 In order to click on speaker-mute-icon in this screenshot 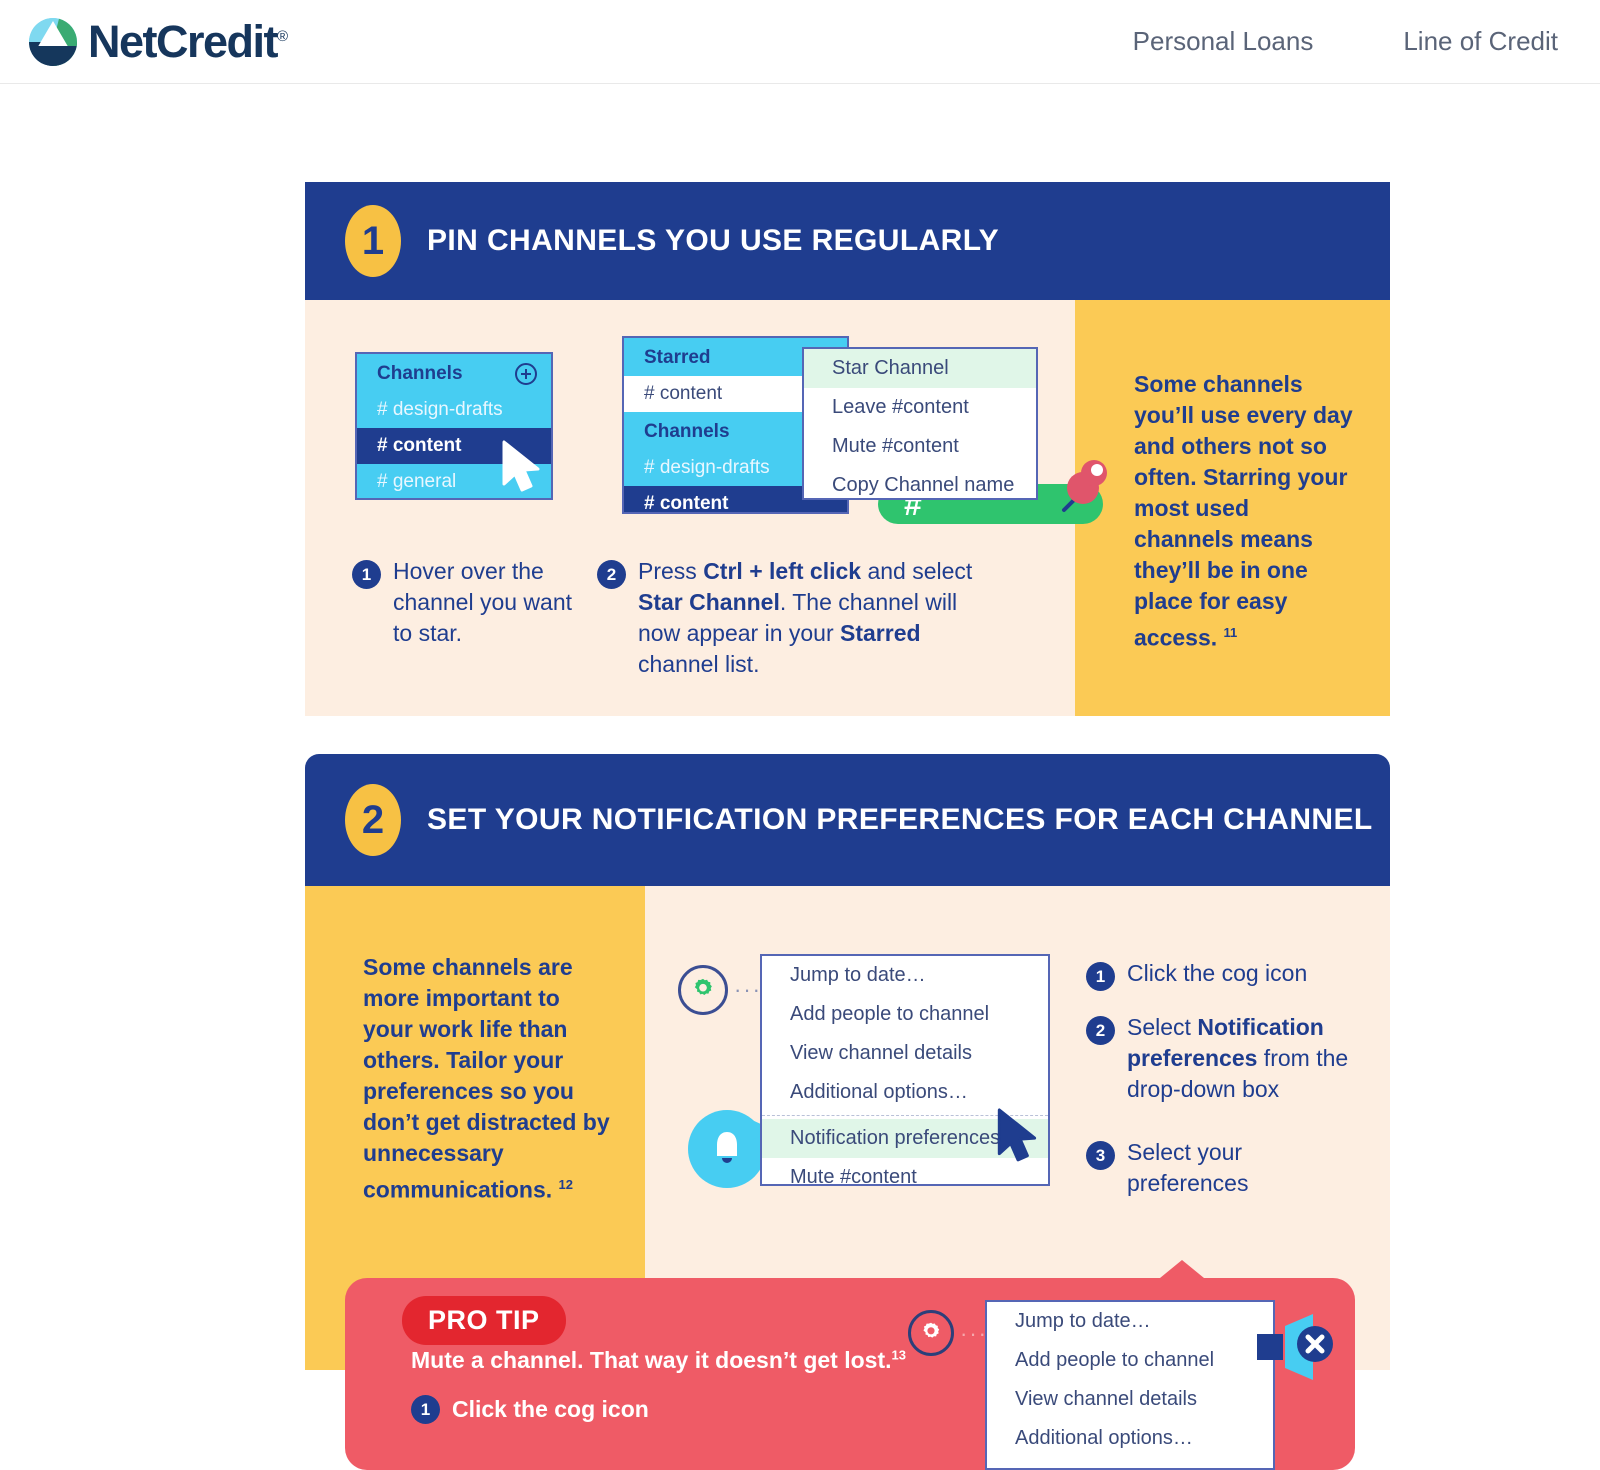, I will do `click(1299, 1349)`.